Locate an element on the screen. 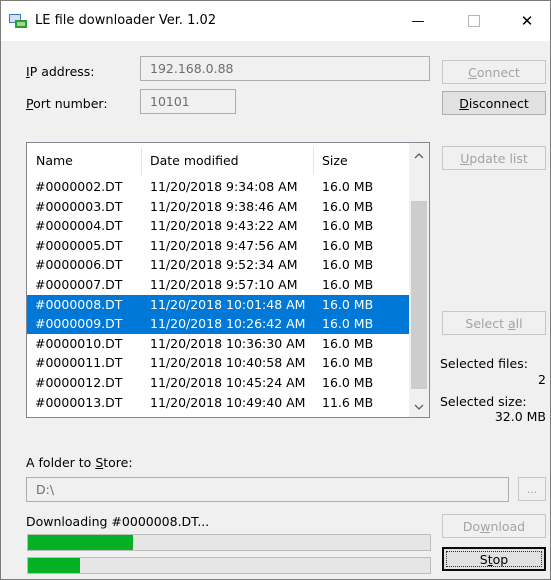  chevron-down-icon is located at coordinates (419, 407).